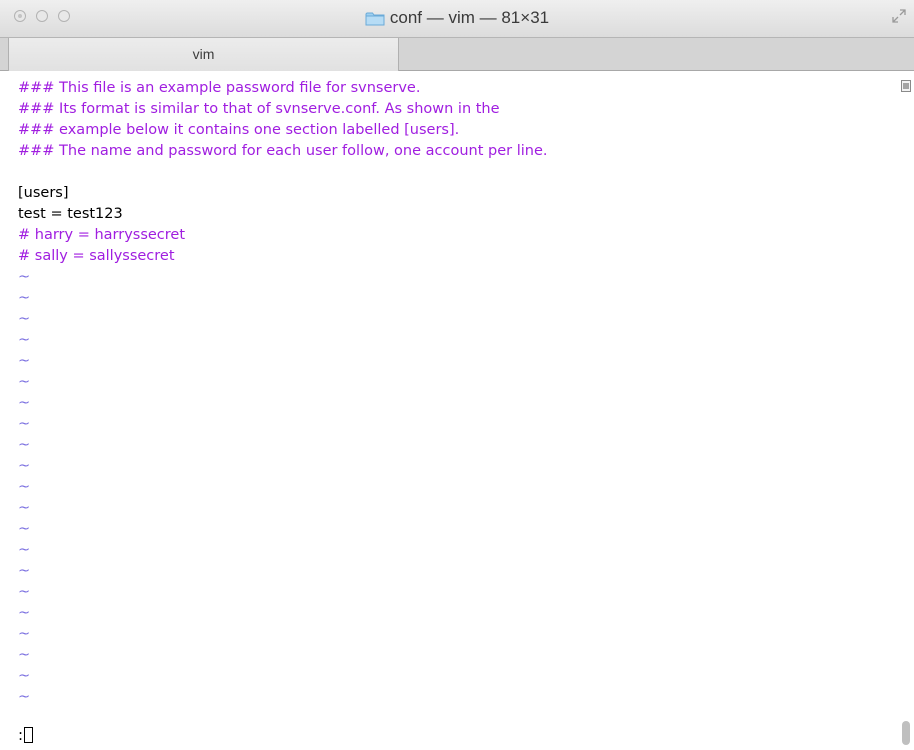  What do you see at coordinates (96, 256) in the screenshot?
I see `buffer-line: # sally = sallyssecret` at bounding box center [96, 256].